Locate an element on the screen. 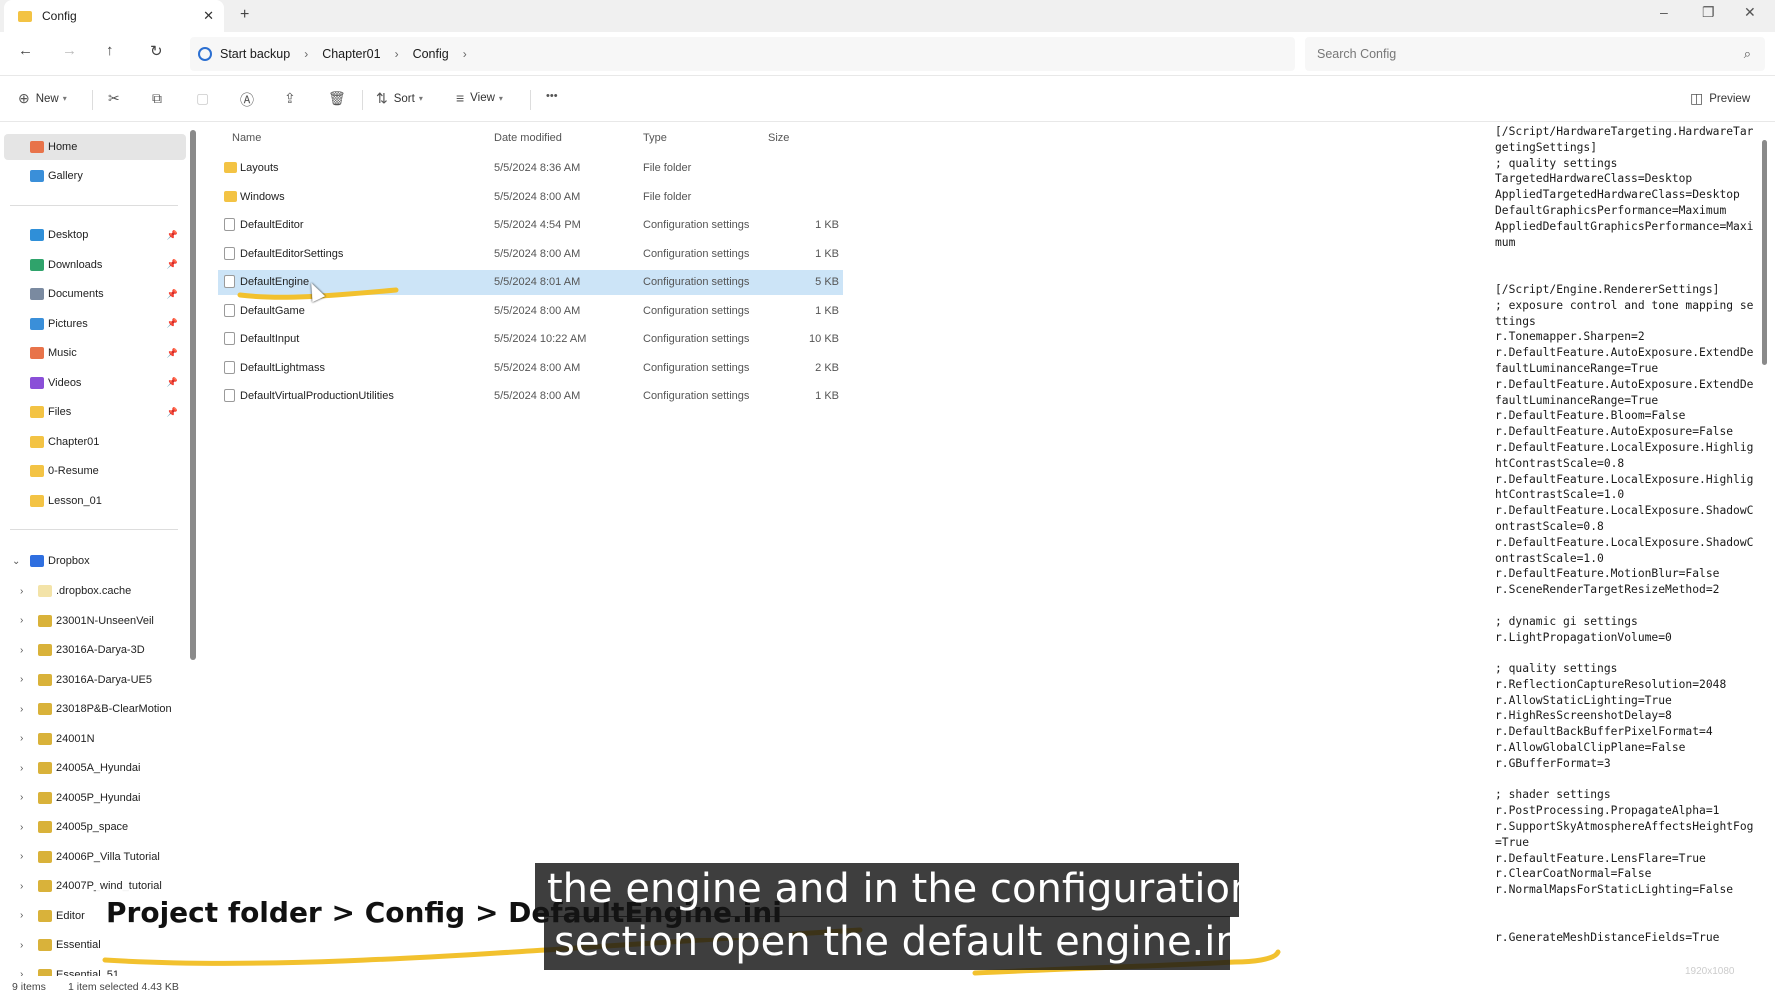  sidebar-item-0-resume: 0-Resume is located at coordinates (93, 471).